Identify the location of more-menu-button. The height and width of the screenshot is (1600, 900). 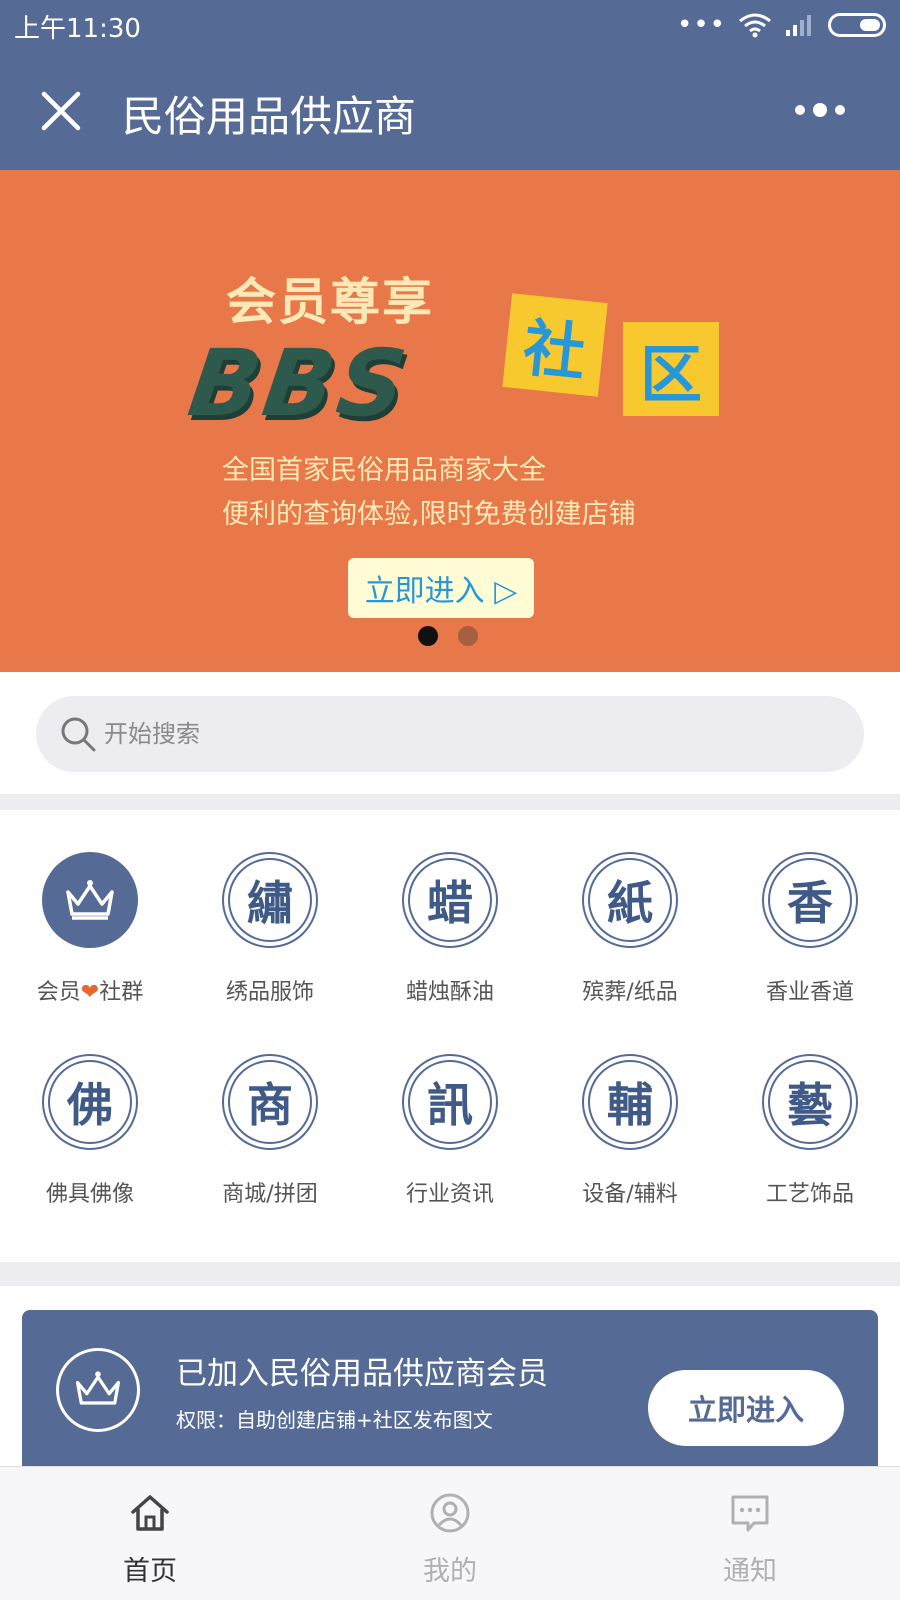
(820, 110).